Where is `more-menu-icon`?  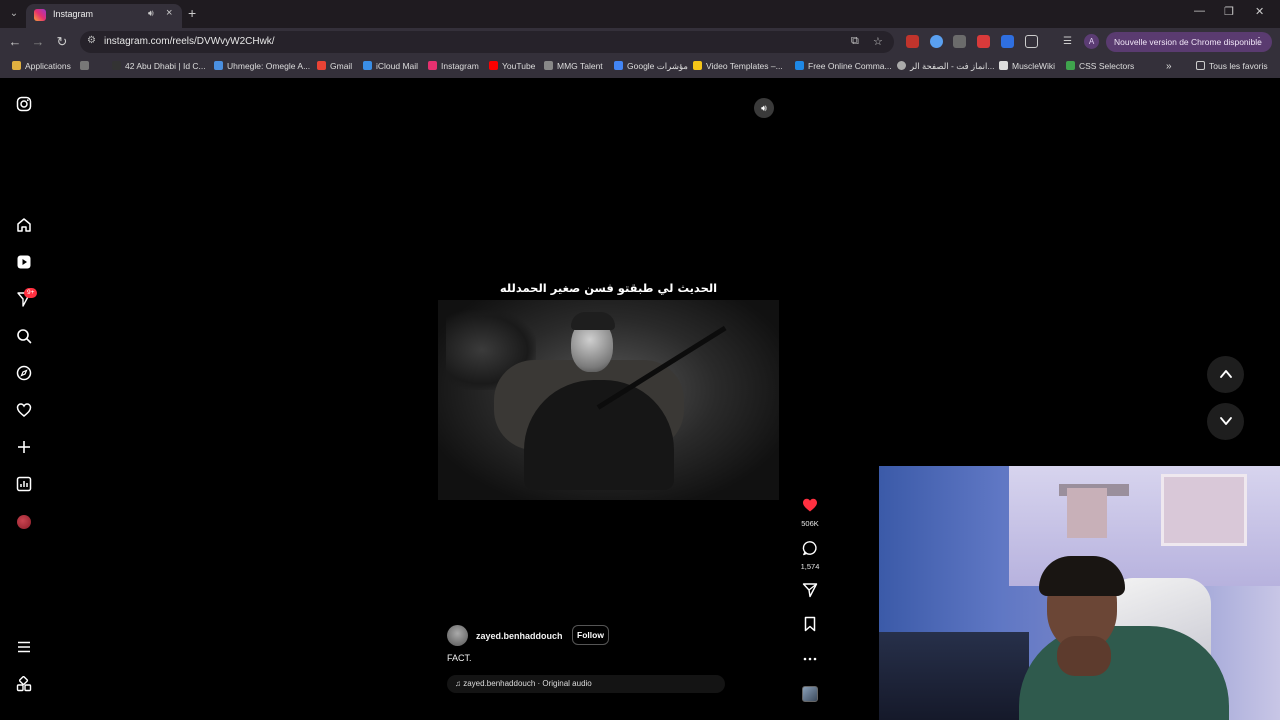
more-menu-icon is located at coordinates (24, 647).